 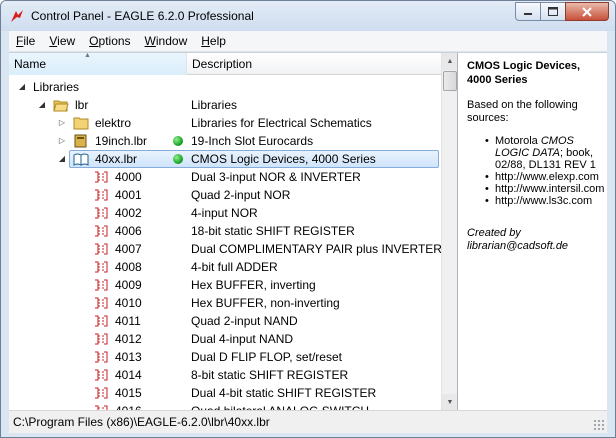 I want to click on tree-row-libraries: ◢ Libraries, so click(x=225, y=87).